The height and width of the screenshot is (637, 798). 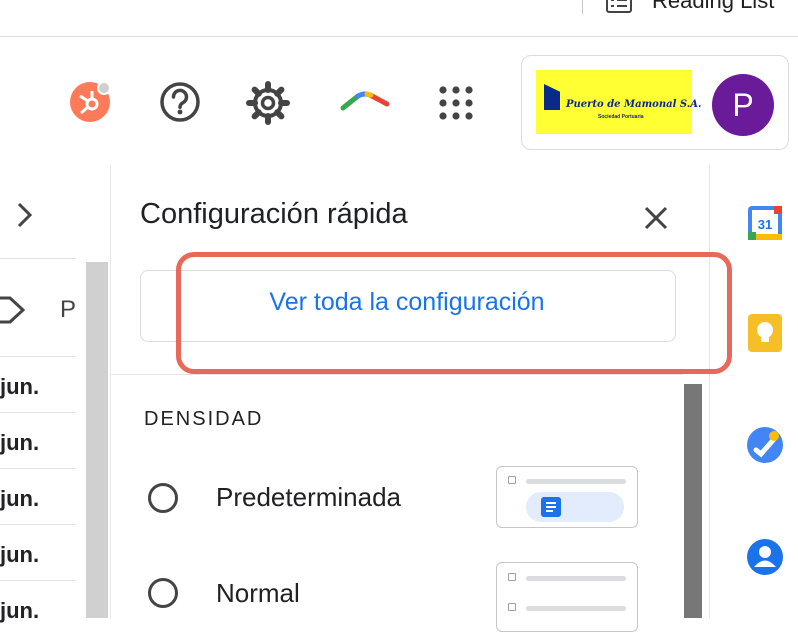 I want to click on density-heading: DENSIDAD, so click(x=204, y=419).